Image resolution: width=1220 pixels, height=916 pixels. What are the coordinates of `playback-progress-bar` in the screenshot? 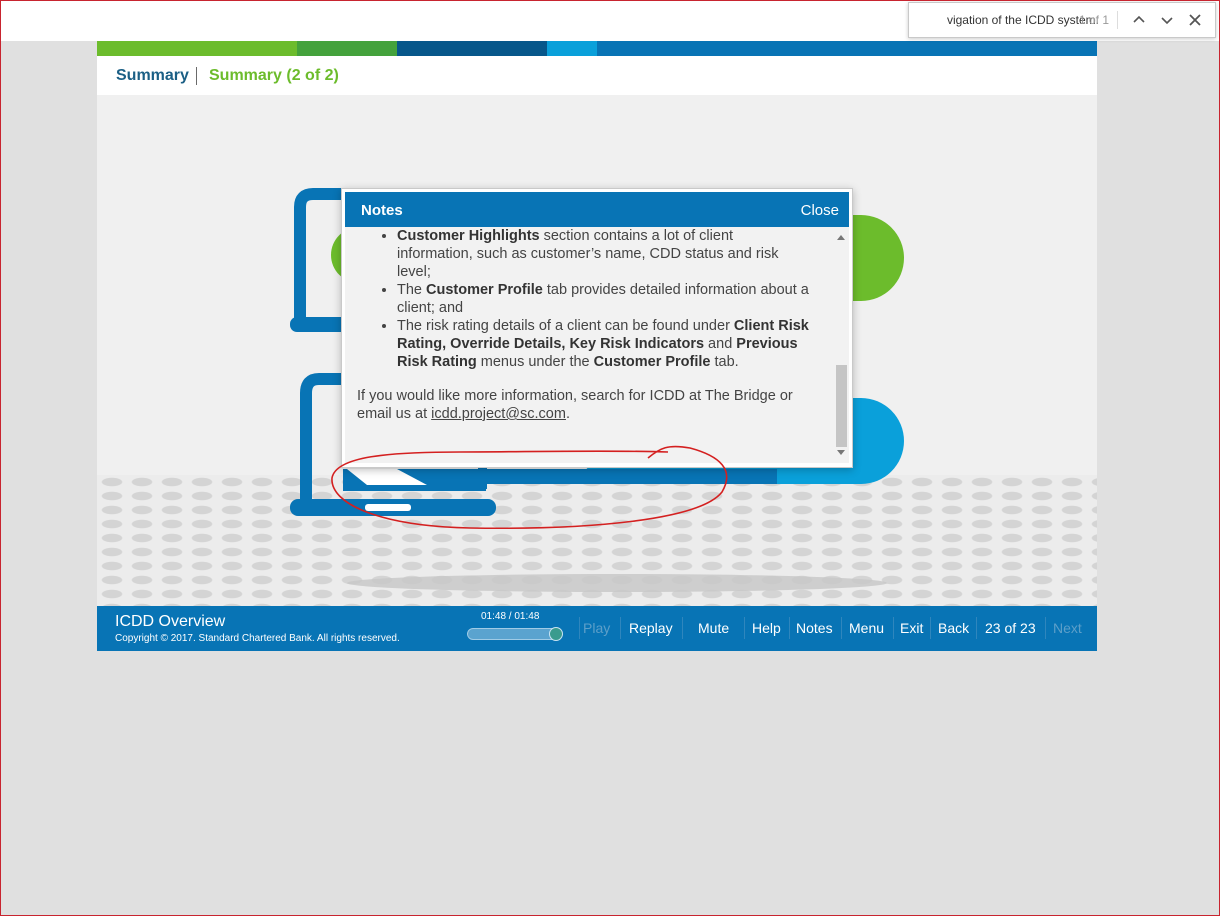 It's located at (515, 634).